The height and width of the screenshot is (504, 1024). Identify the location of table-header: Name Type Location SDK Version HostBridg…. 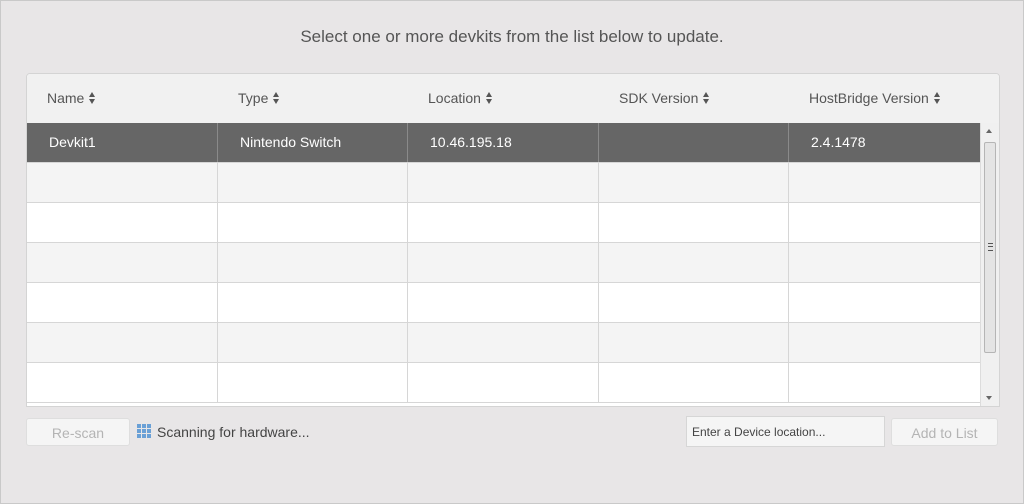
(513, 99).